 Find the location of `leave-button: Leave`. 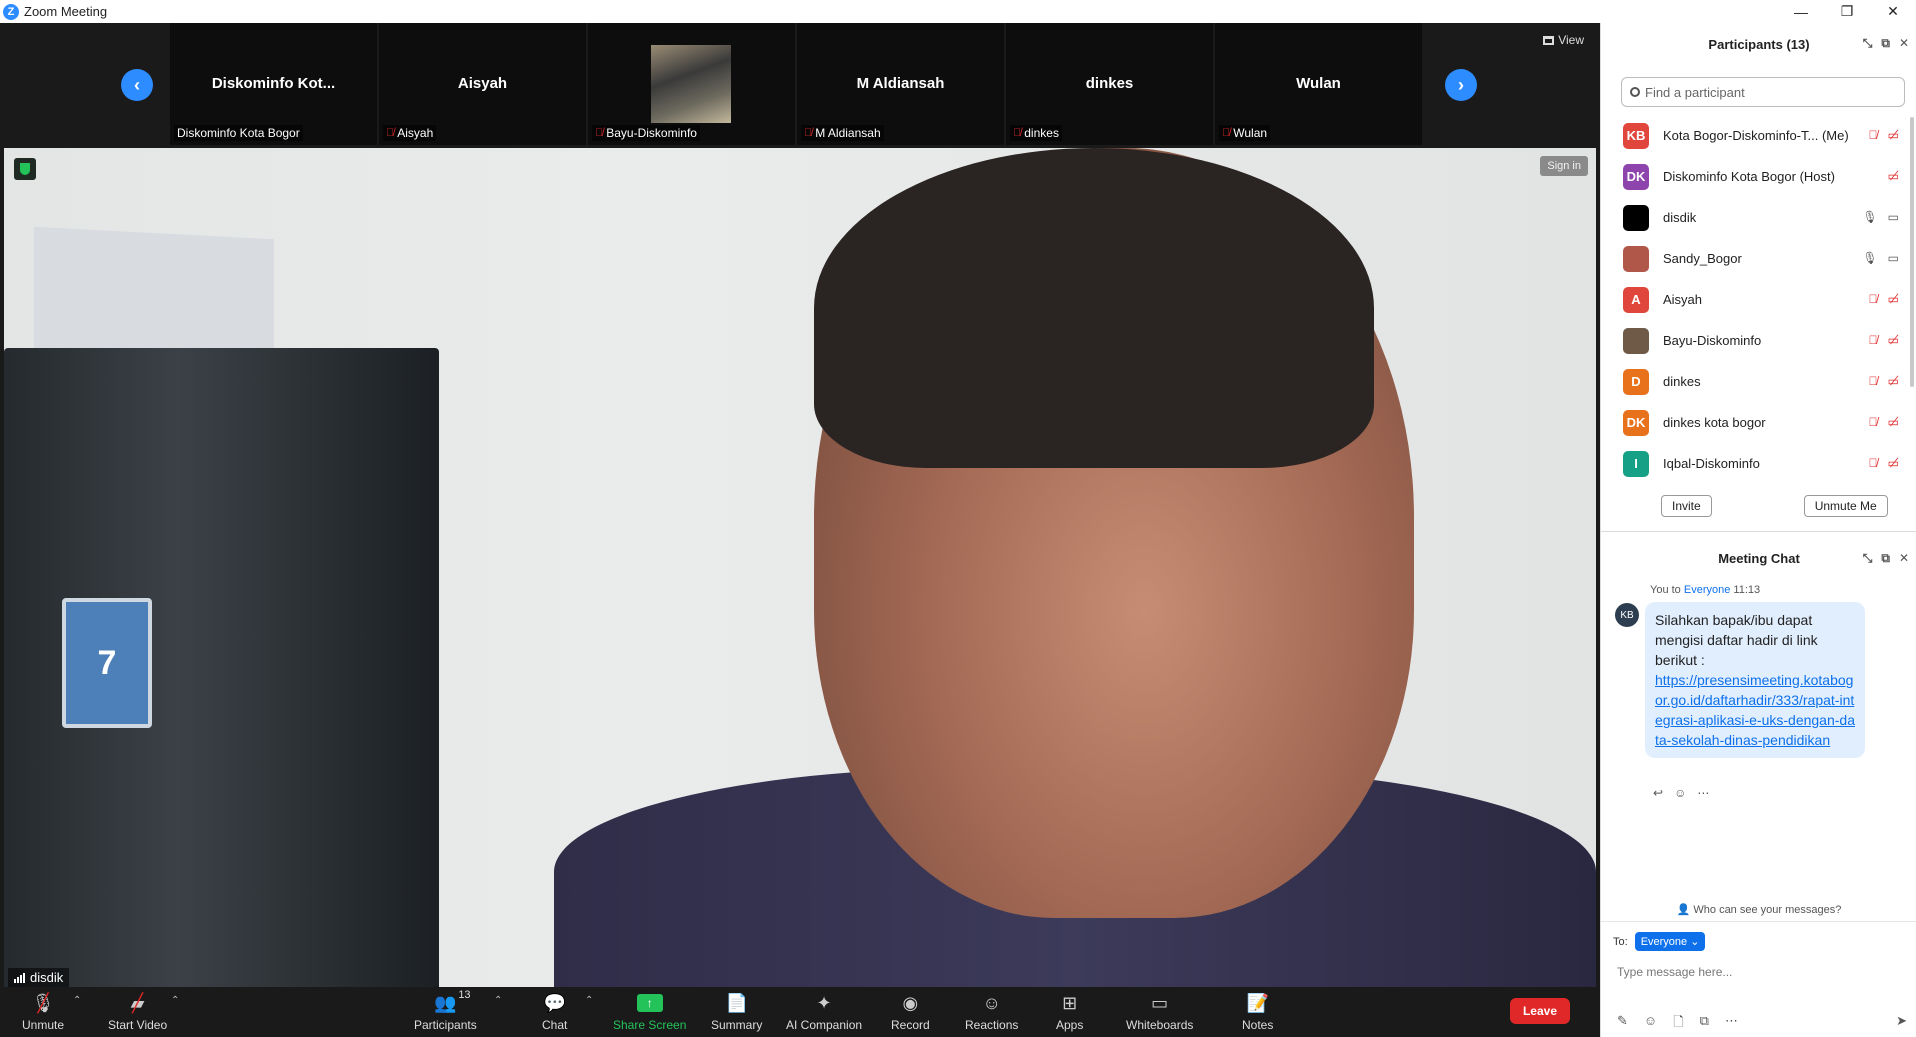

leave-button: Leave is located at coordinates (1539, 1011).